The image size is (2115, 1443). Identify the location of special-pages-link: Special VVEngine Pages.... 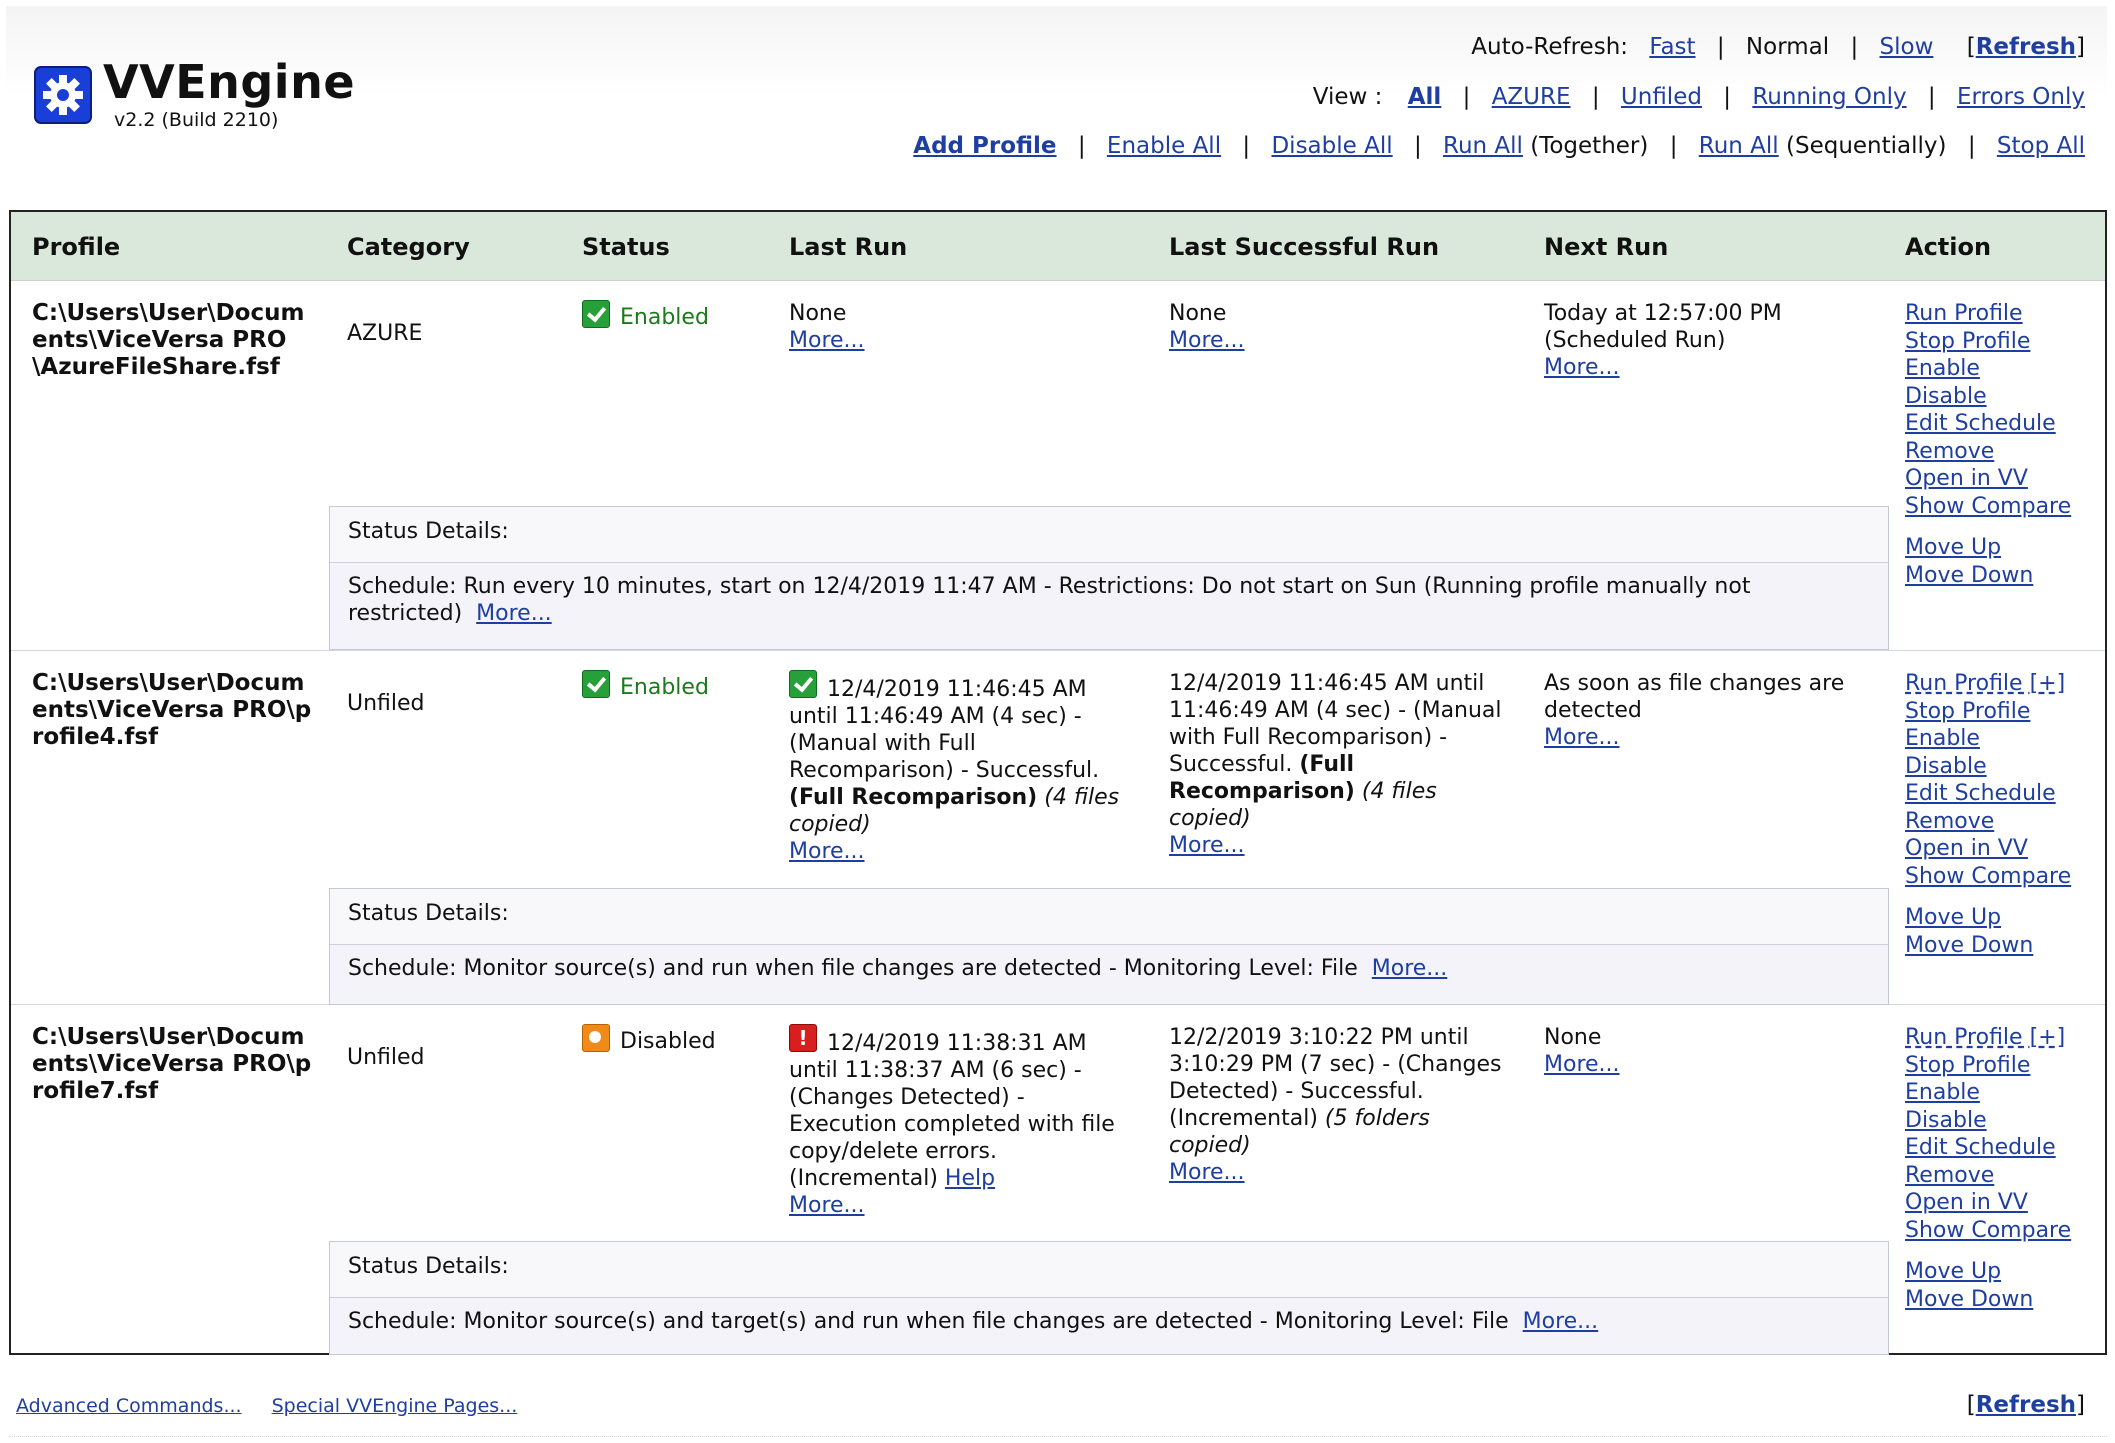
(395, 1406).